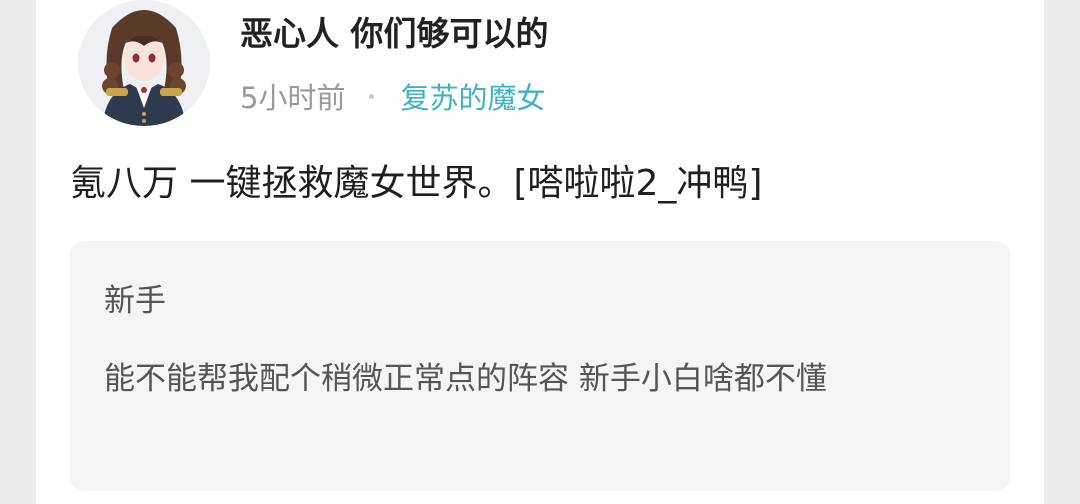 The width and height of the screenshot is (1080, 504). What do you see at coordinates (472, 96) in the screenshot?
I see `topic-link: 复苏的魔女` at bounding box center [472, 96].